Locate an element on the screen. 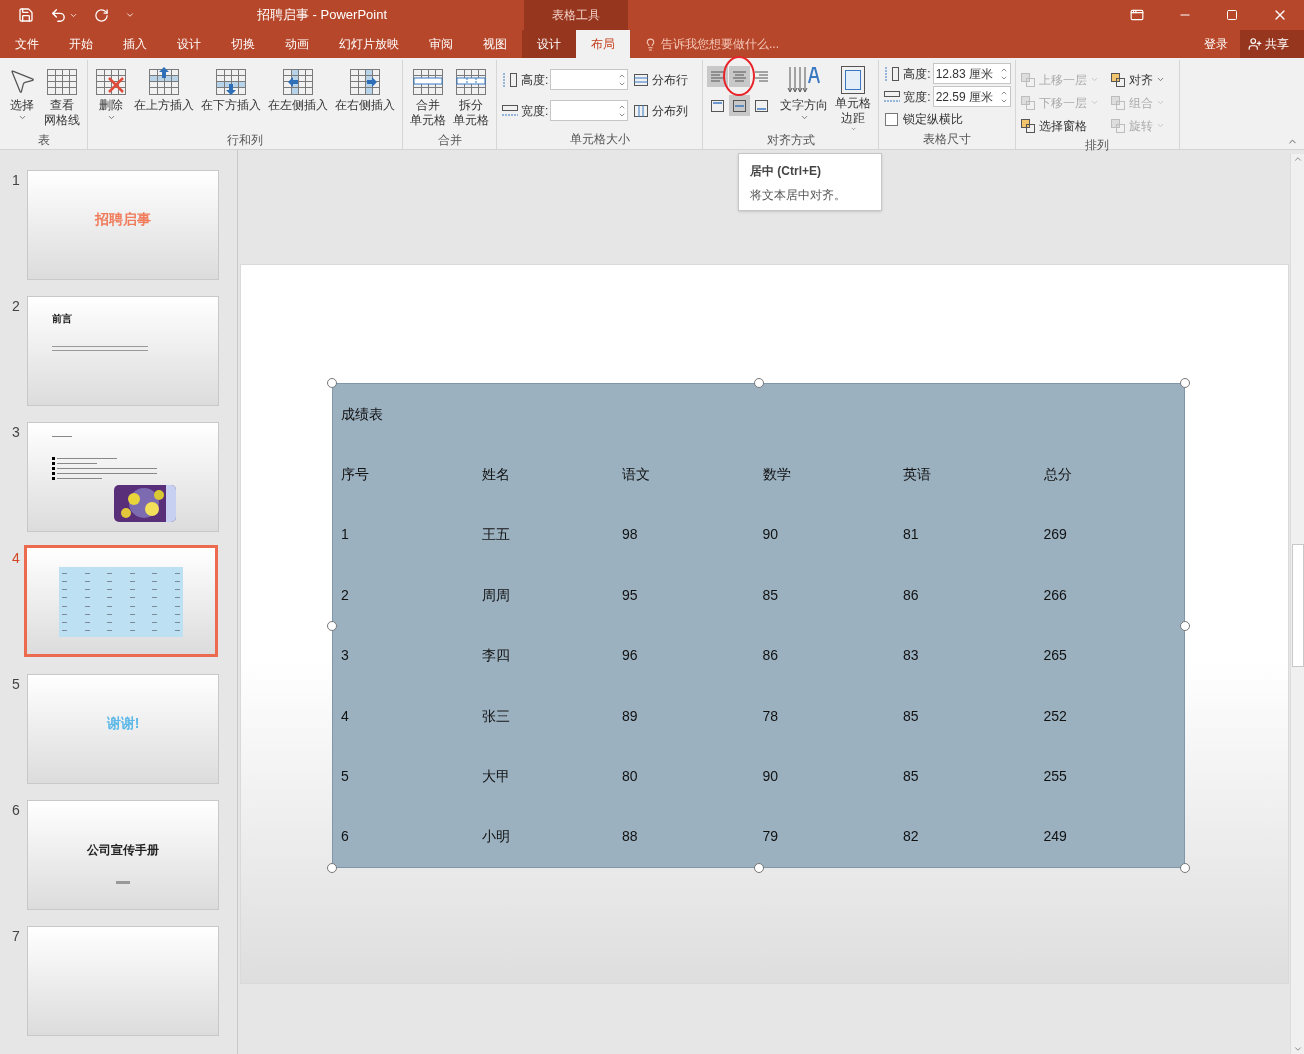  group-label: 对齐方式 is located at coordinates (790, 140).